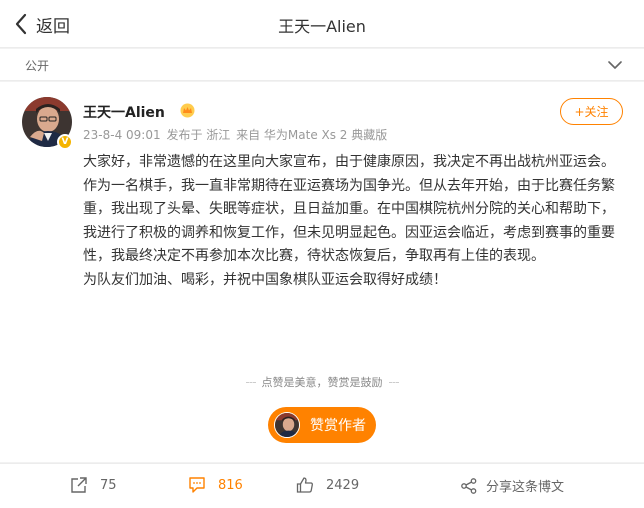 This screenshot has height=508, width=644. I want to click on tip-author-button: 赞赏作者, so click(322, 425).